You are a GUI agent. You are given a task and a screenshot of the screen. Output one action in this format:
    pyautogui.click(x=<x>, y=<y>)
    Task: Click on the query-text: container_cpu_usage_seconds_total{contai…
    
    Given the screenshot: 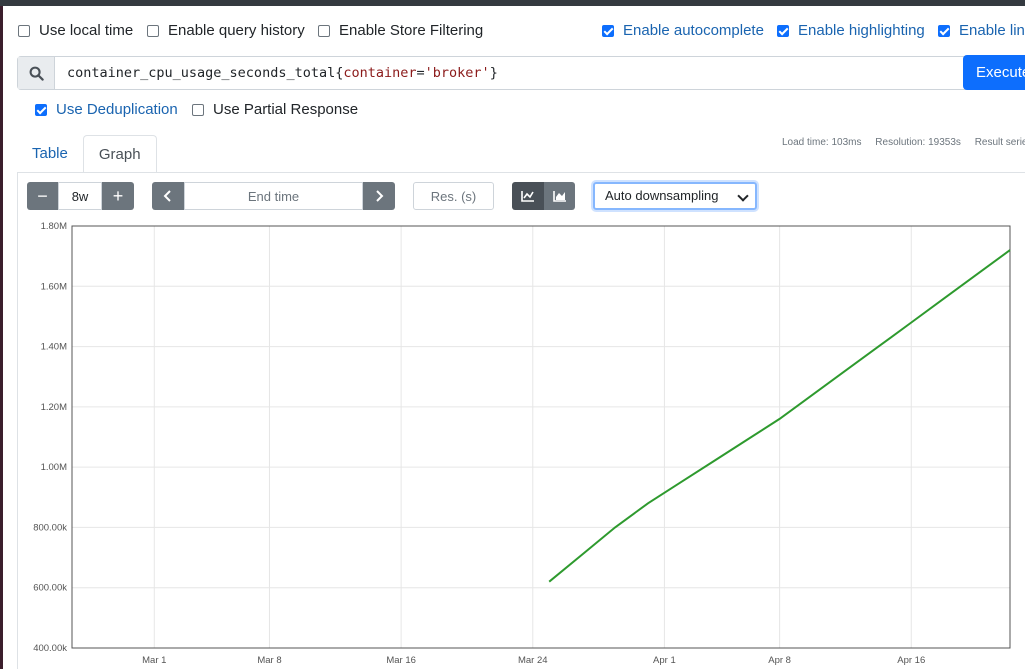 What is the action you would take?
    pyautogui.click(x=539, y=73)
    